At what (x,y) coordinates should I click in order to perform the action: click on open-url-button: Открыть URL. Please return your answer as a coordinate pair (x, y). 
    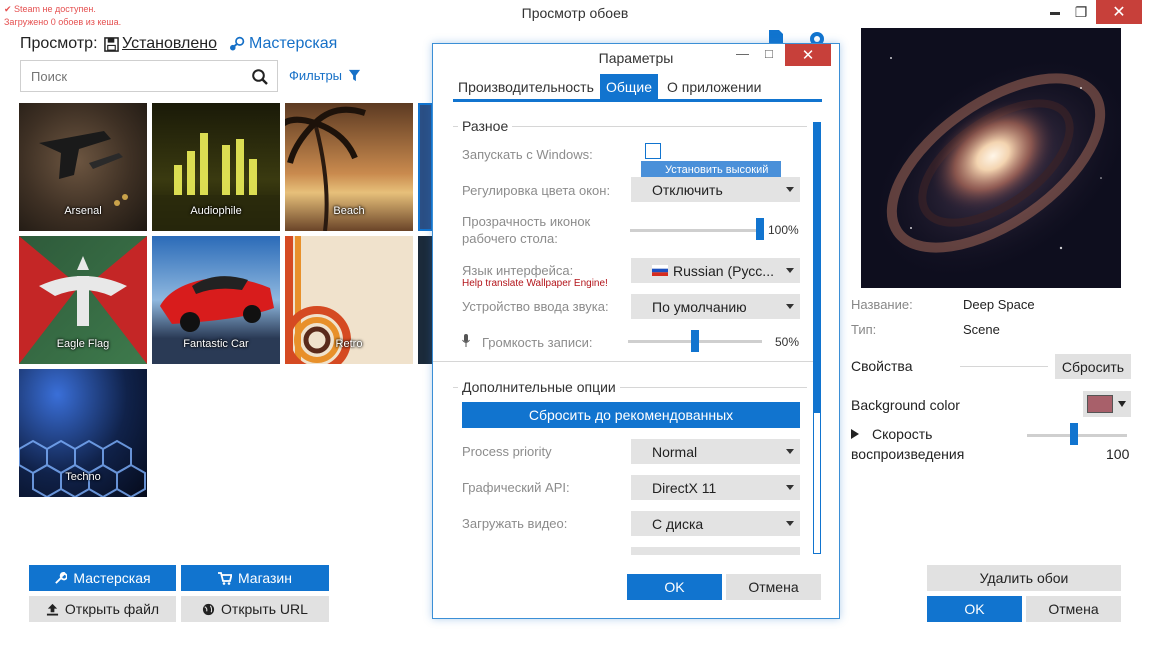
    Looking at the image, I should click on (255, 609).